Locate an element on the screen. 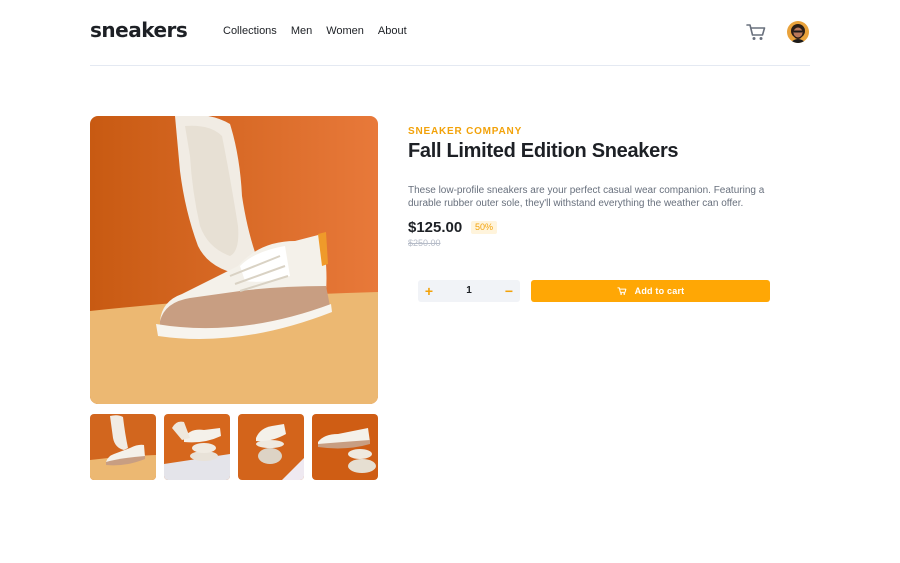 This screenshot has width=900, height=563. site-header: sneakers Collections Men Women About is located at coordinates (450, 33).